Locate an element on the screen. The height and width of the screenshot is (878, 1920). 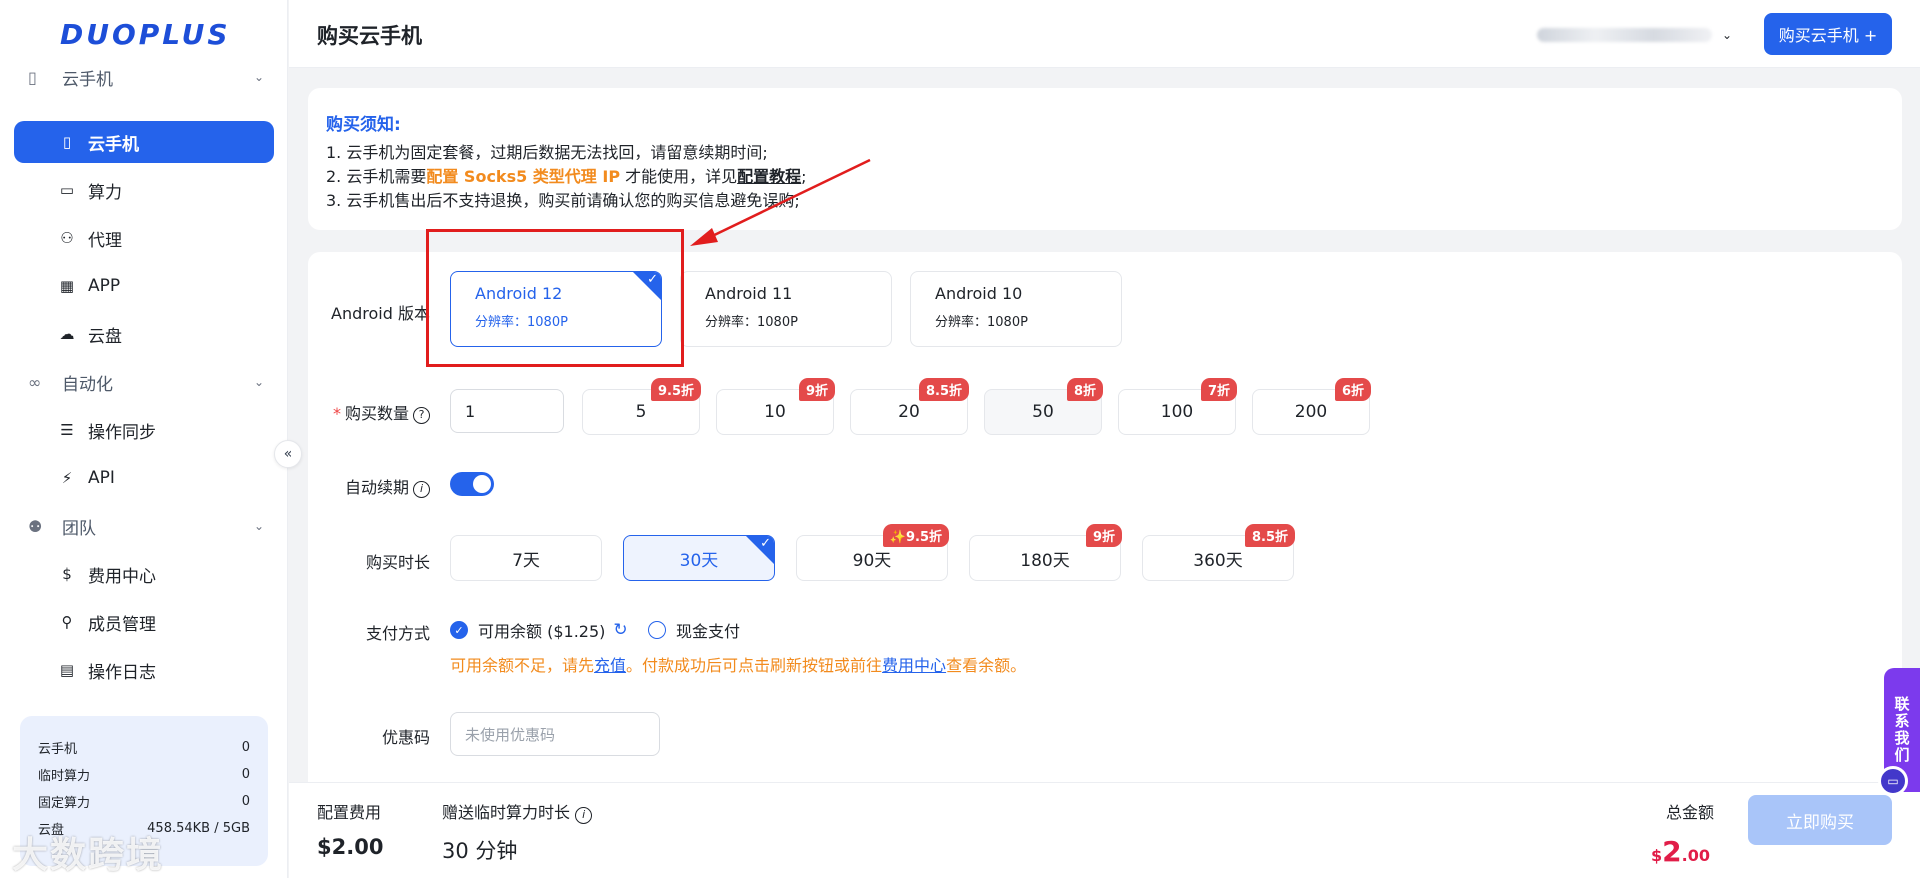
option-value: 200 is located at coordinates (1311, 412).